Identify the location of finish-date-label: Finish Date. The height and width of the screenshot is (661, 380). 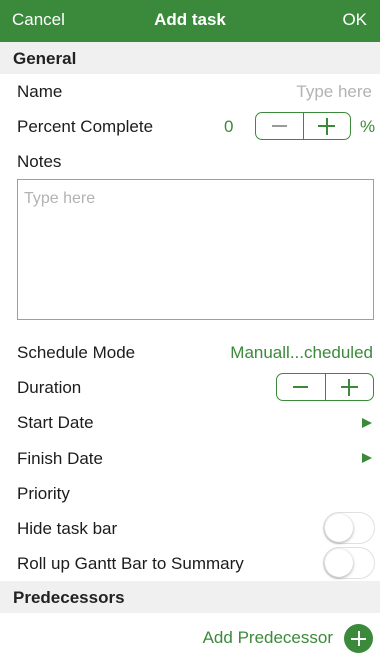
(60, 459).